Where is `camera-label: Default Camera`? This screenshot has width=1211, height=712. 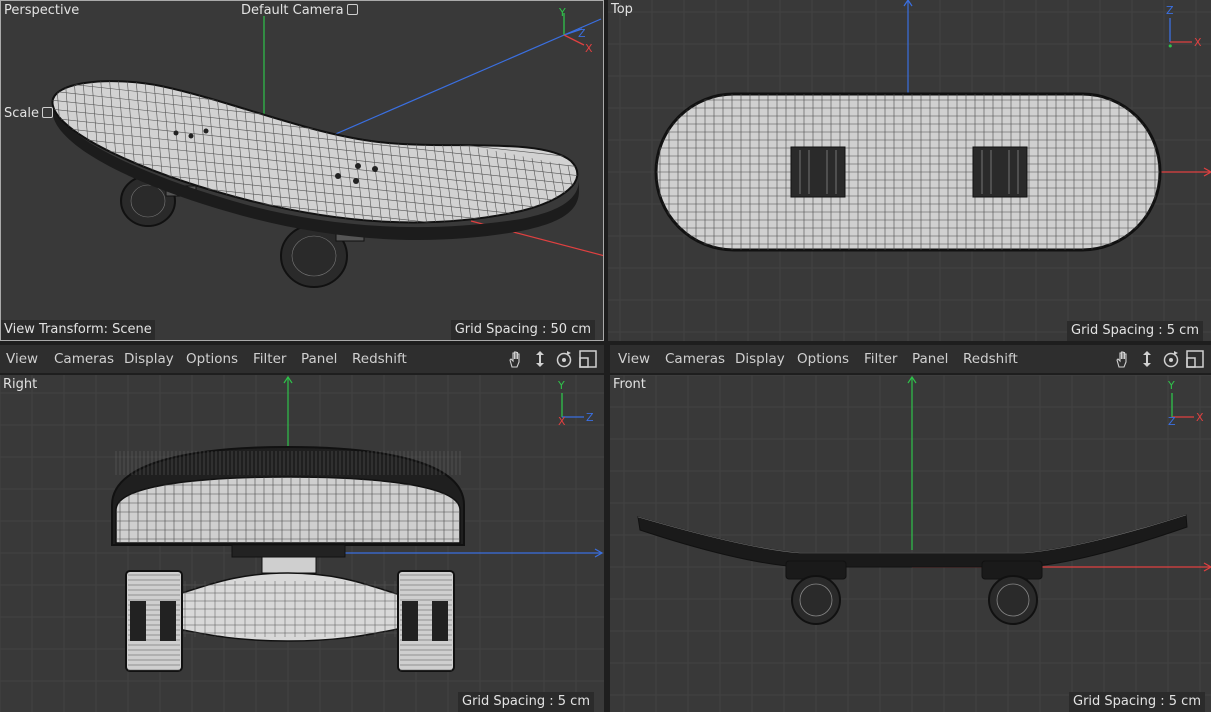
camera-label: Default Camera is located at coordinates (299, 10).